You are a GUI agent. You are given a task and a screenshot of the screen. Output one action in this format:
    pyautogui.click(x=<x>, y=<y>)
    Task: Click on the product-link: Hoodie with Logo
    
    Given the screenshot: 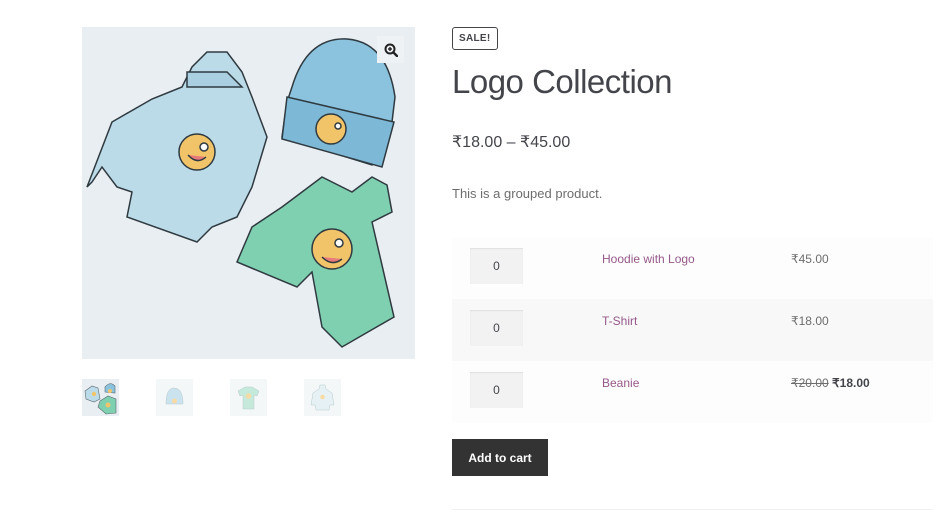 What is the action you would take?
    pyautogui.click(x=648, y=259)
    